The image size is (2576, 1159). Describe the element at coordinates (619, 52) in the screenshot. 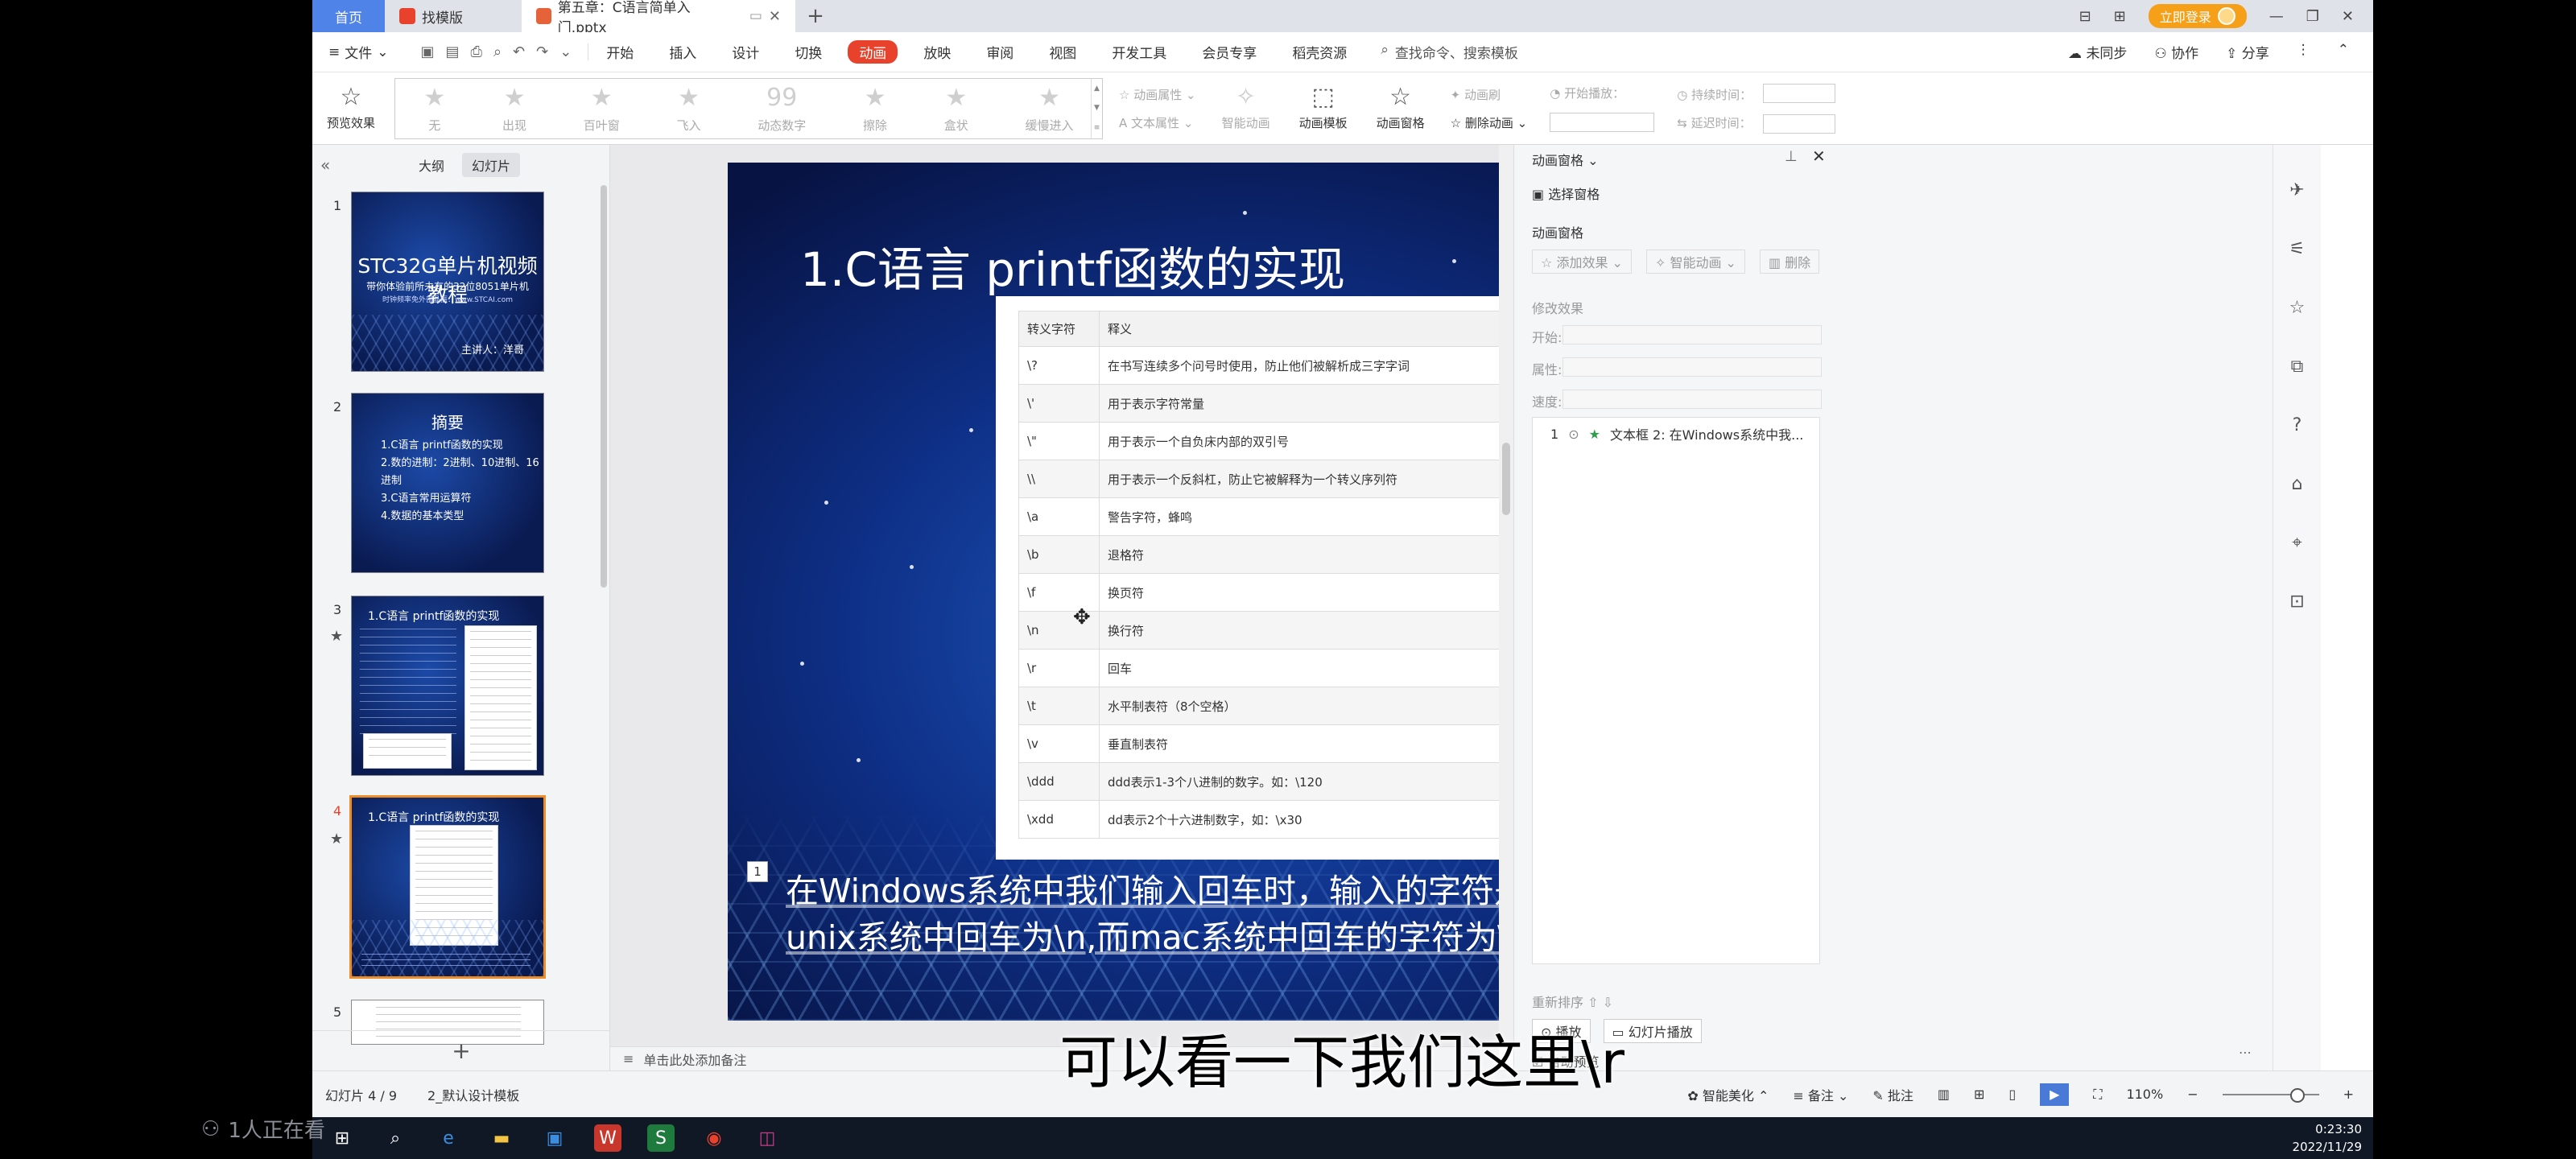

I see `menu-home: 开始` at that location.